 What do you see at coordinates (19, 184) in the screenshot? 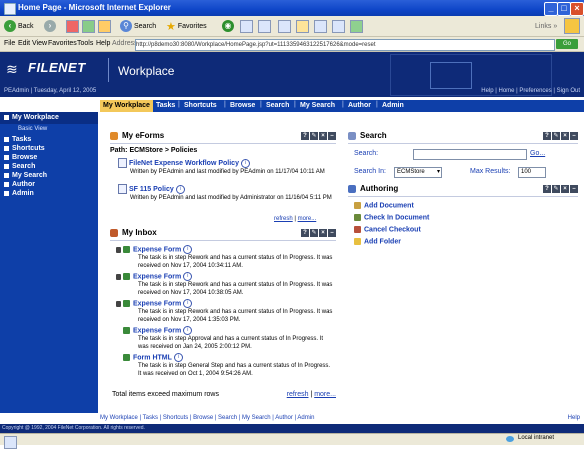
I see `nav-author: Author` at bounding box center [19, 184].